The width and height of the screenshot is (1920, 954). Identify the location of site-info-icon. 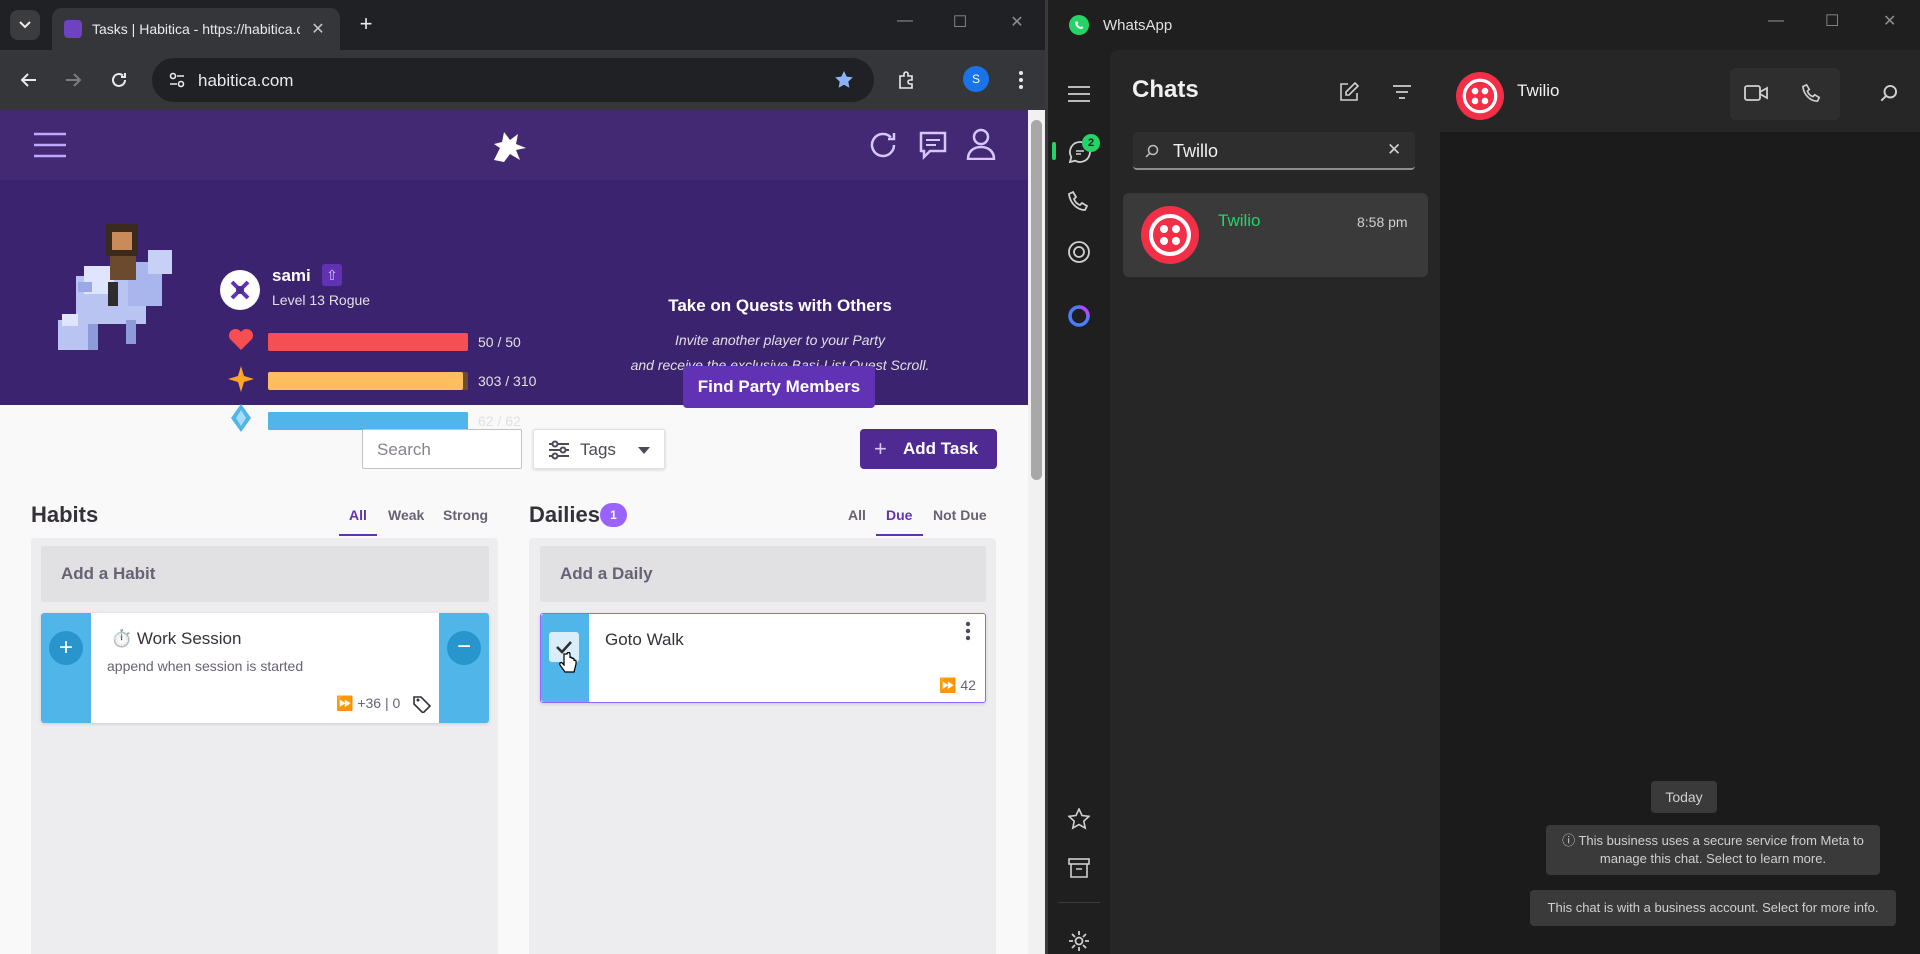
(177, 80).